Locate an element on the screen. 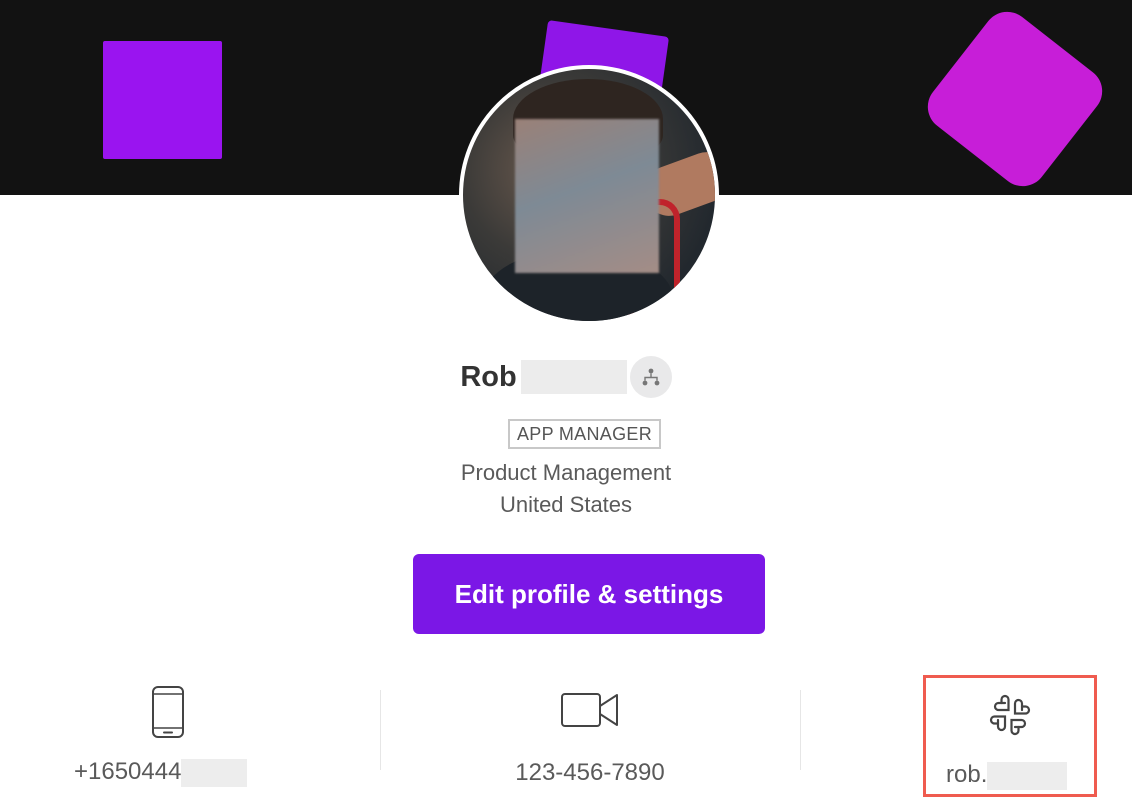 The height and width of the screenshot is (804, 1132). department-label: Product Management is located at coordinates (566, 472).